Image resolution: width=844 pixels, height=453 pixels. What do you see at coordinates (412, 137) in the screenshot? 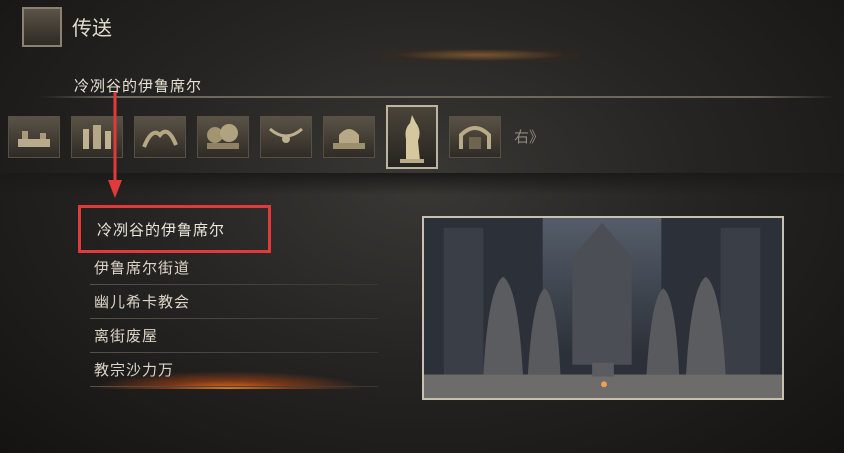
I see `tab-irithyll-statue-icon` at bounding box center [412, 137].